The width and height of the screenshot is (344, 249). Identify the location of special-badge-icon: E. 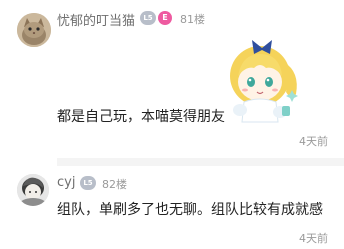
(165, 18).